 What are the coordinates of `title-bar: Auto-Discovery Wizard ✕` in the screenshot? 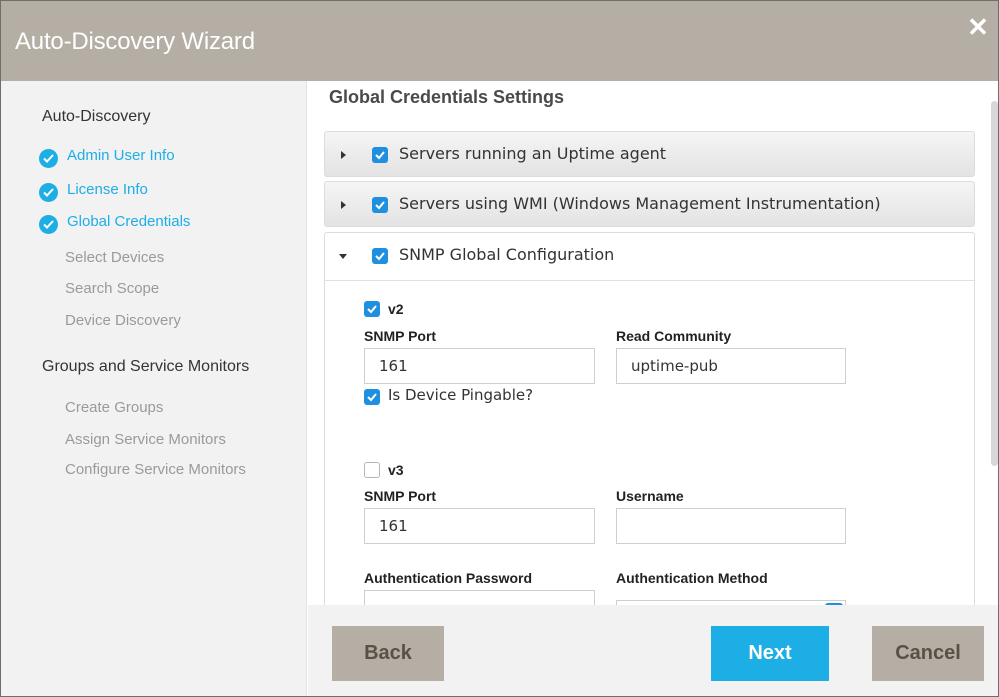 It's located at (499, 41).